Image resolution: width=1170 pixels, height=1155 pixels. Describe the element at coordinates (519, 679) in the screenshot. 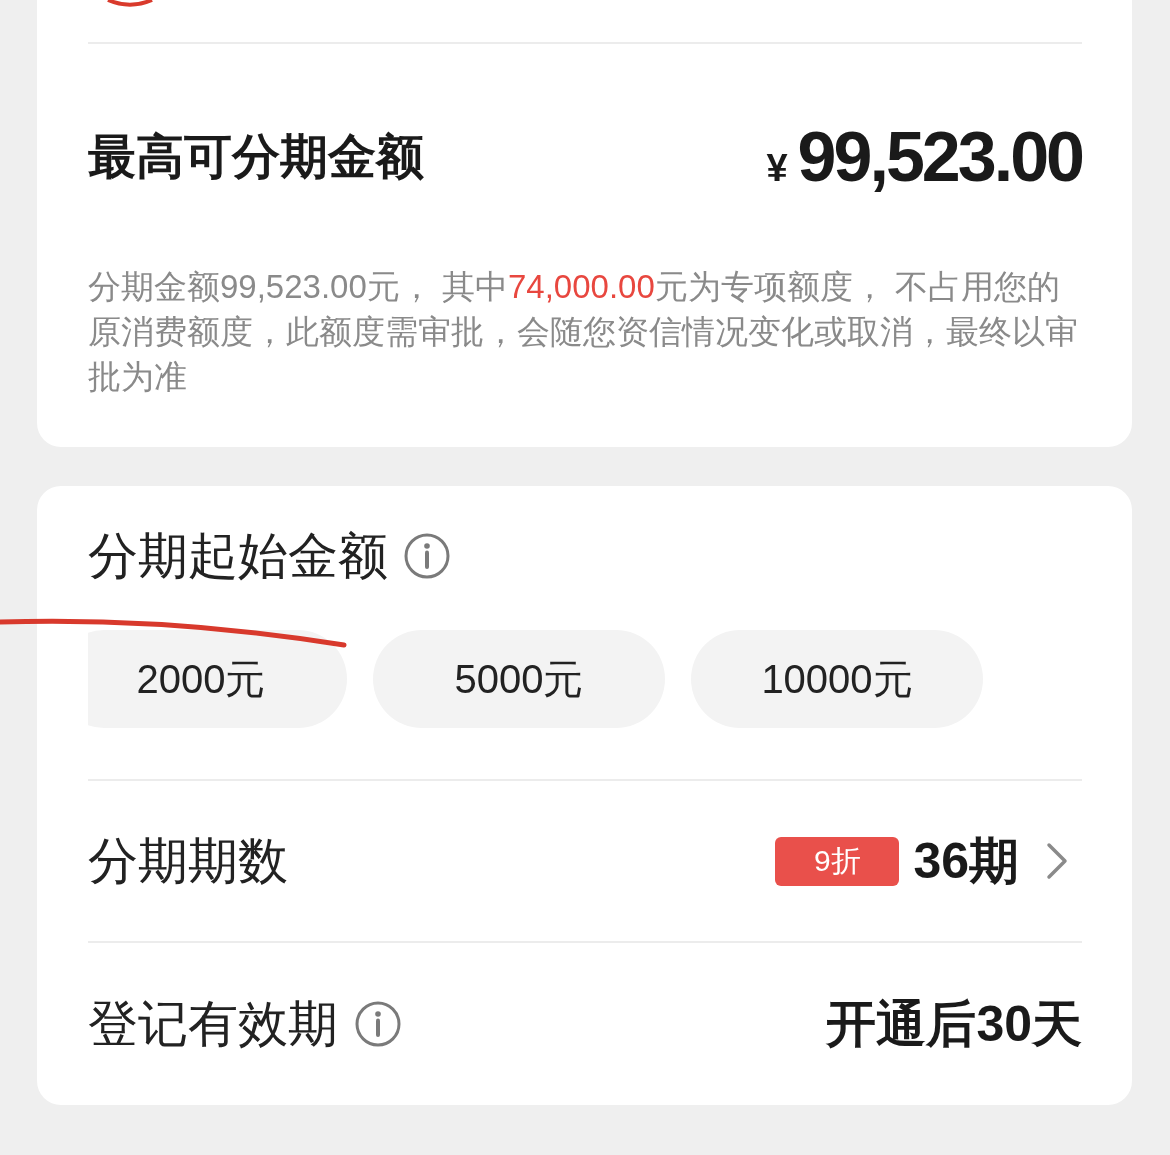

I see `amount-option: 5000元` at that location.